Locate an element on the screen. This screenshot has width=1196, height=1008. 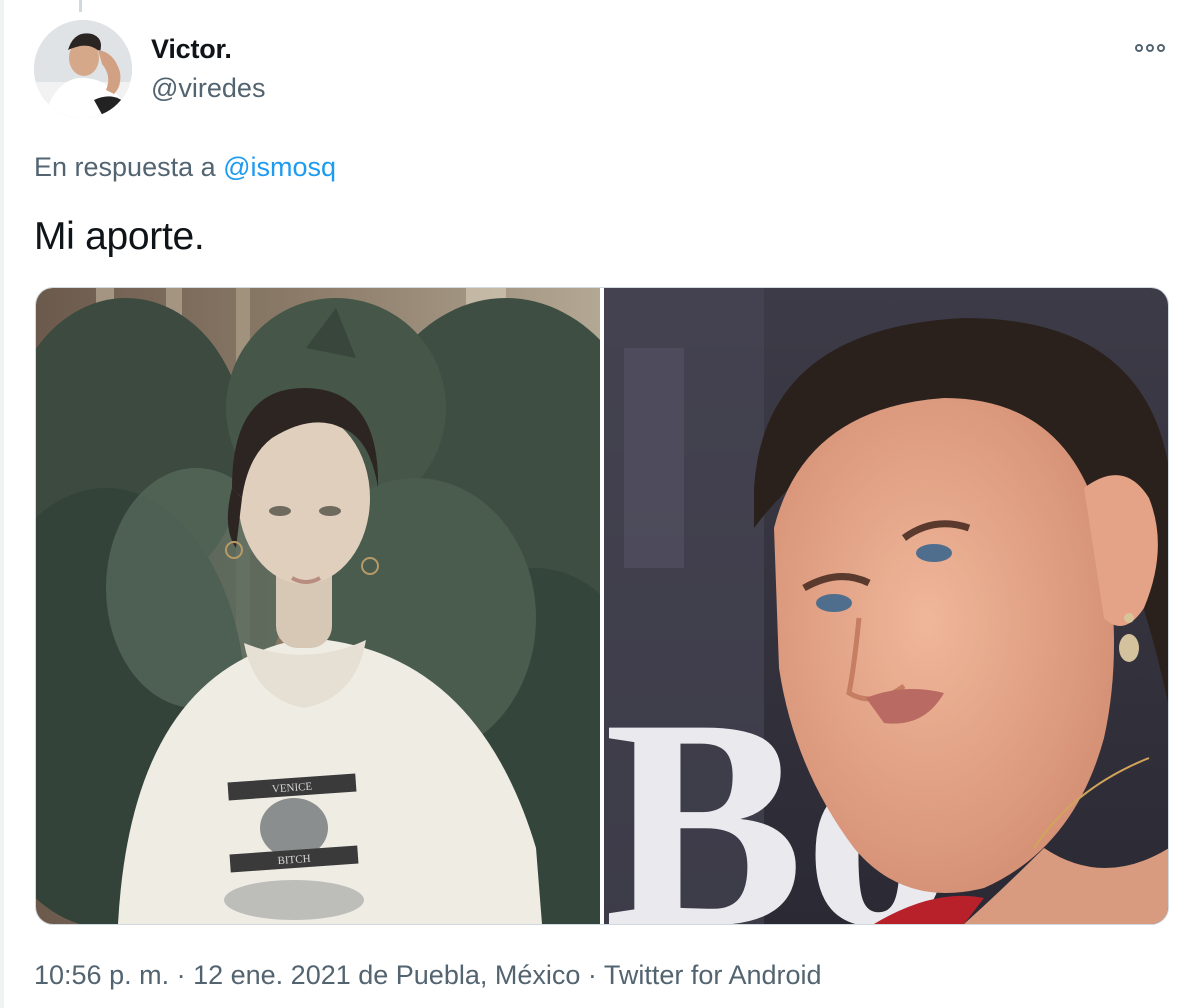
author-handle: @viredes is located at coordinates (208, 88).